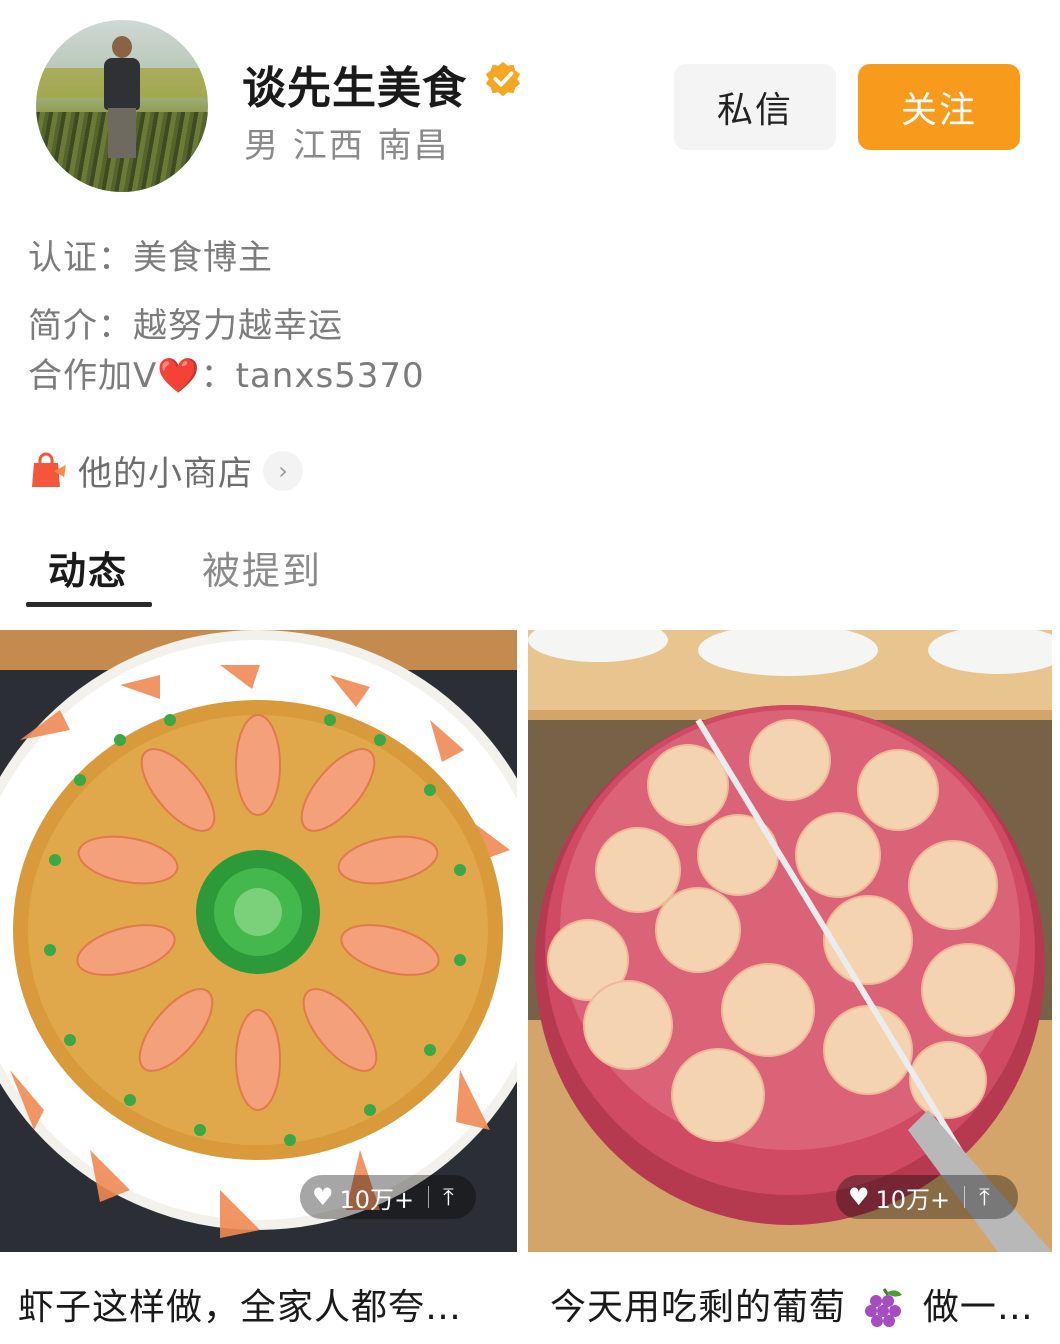 This screenshot has height=1344, width=1060. I want to click on tab-mentions: 被提到, so click(262, 567).